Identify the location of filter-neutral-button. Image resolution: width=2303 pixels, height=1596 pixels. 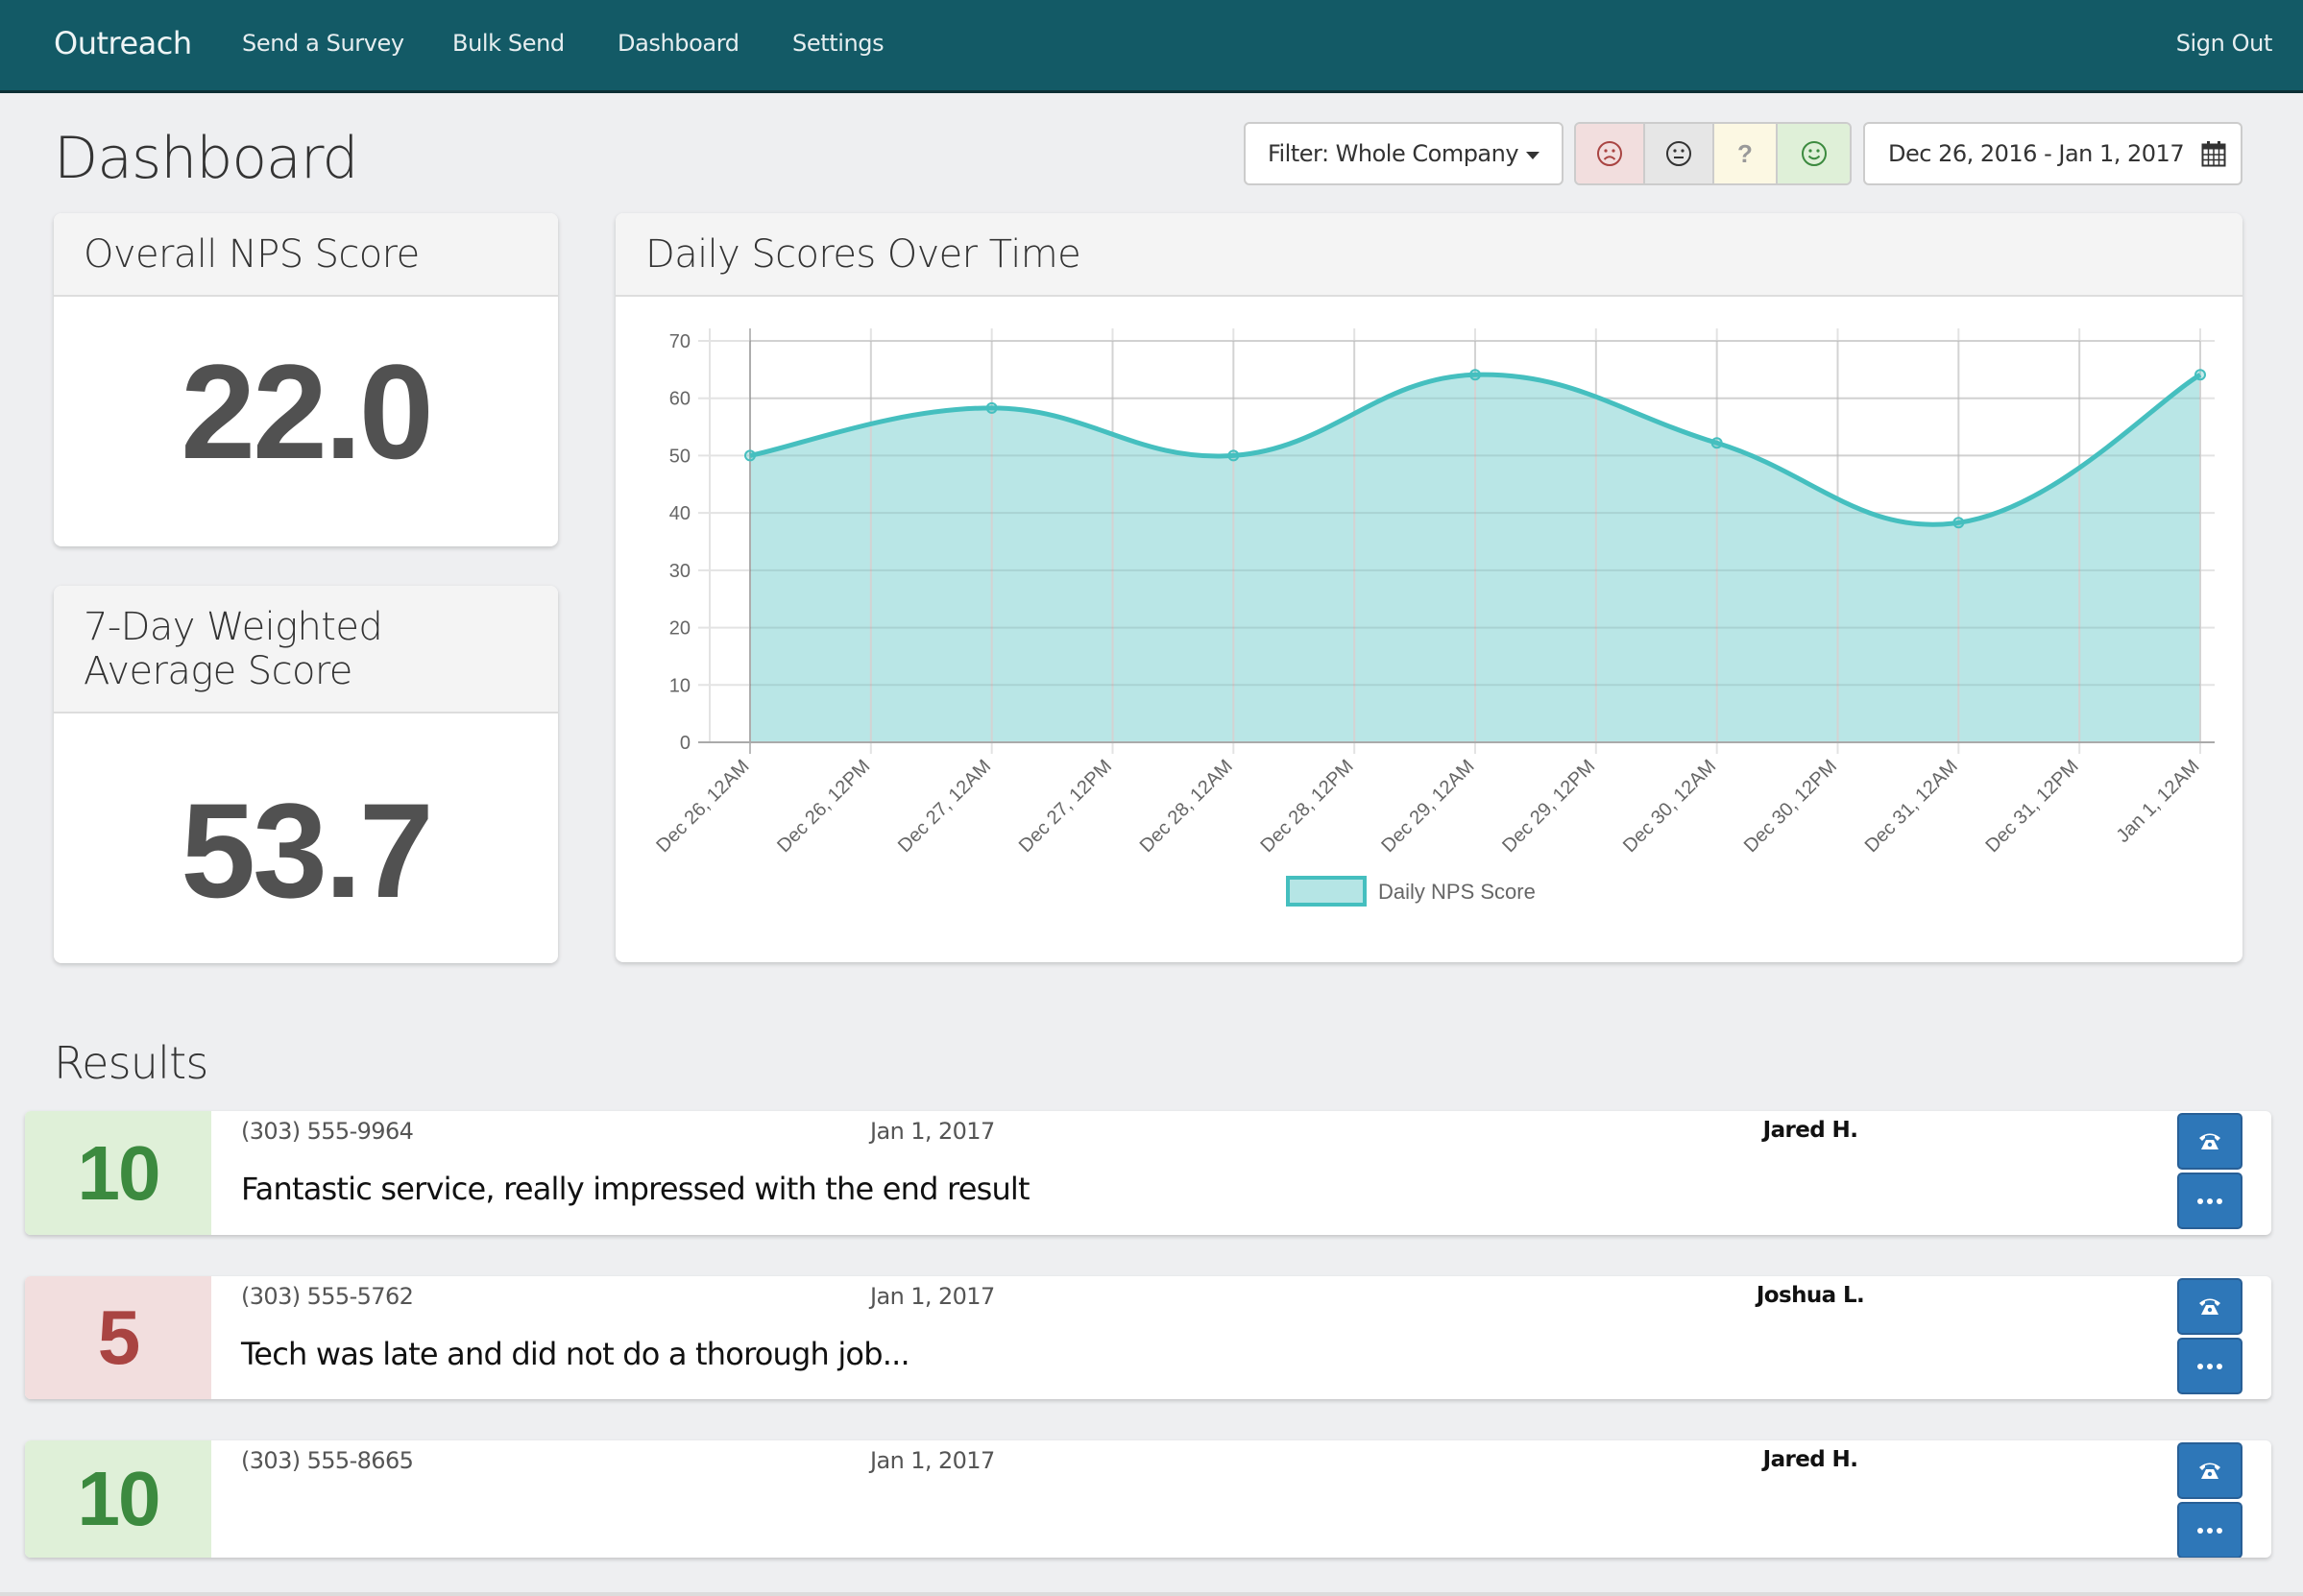
(1679, 153).